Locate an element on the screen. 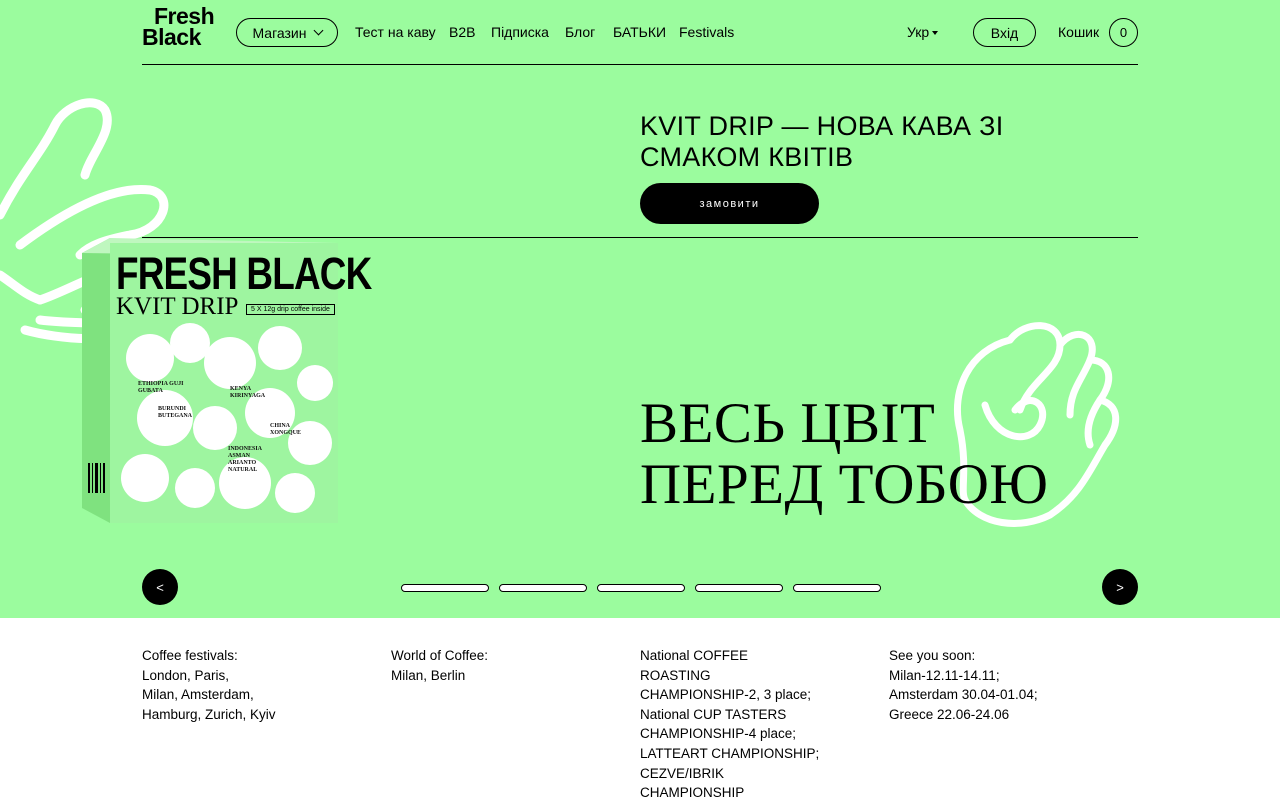  language-selector: Укр is located at coordinates (923, 32).